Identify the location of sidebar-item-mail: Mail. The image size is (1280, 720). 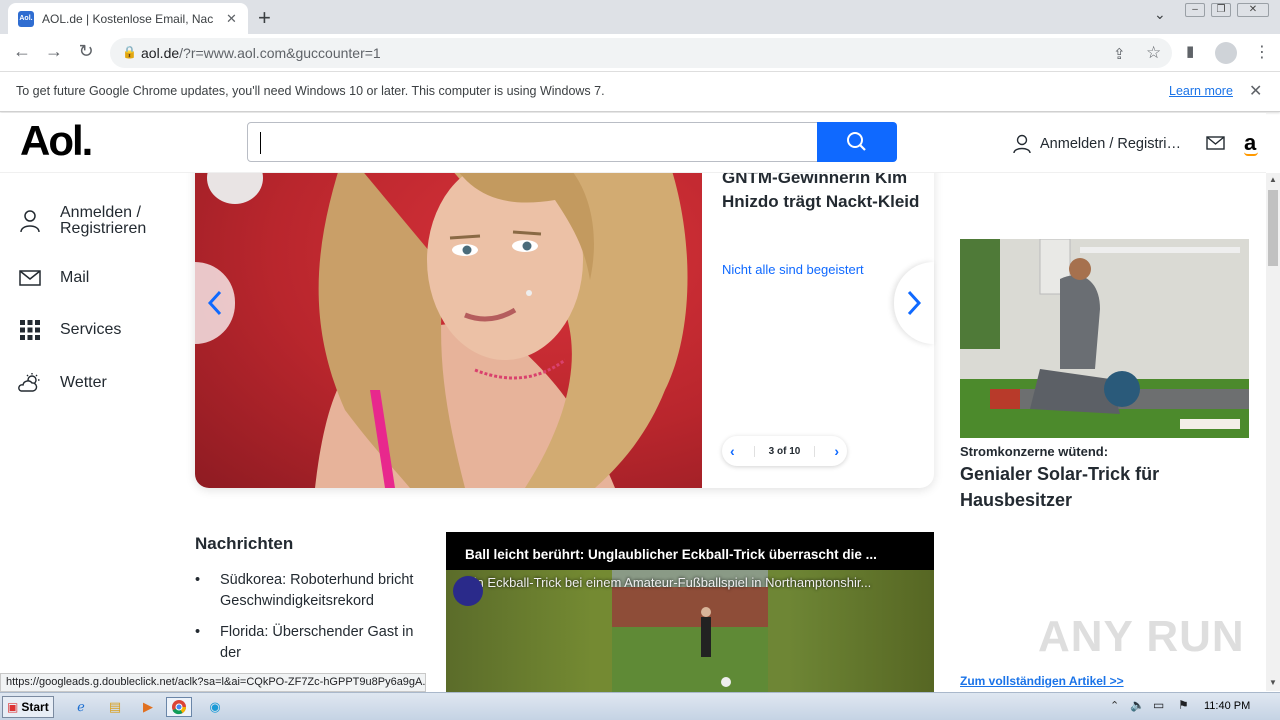
(53, 278).